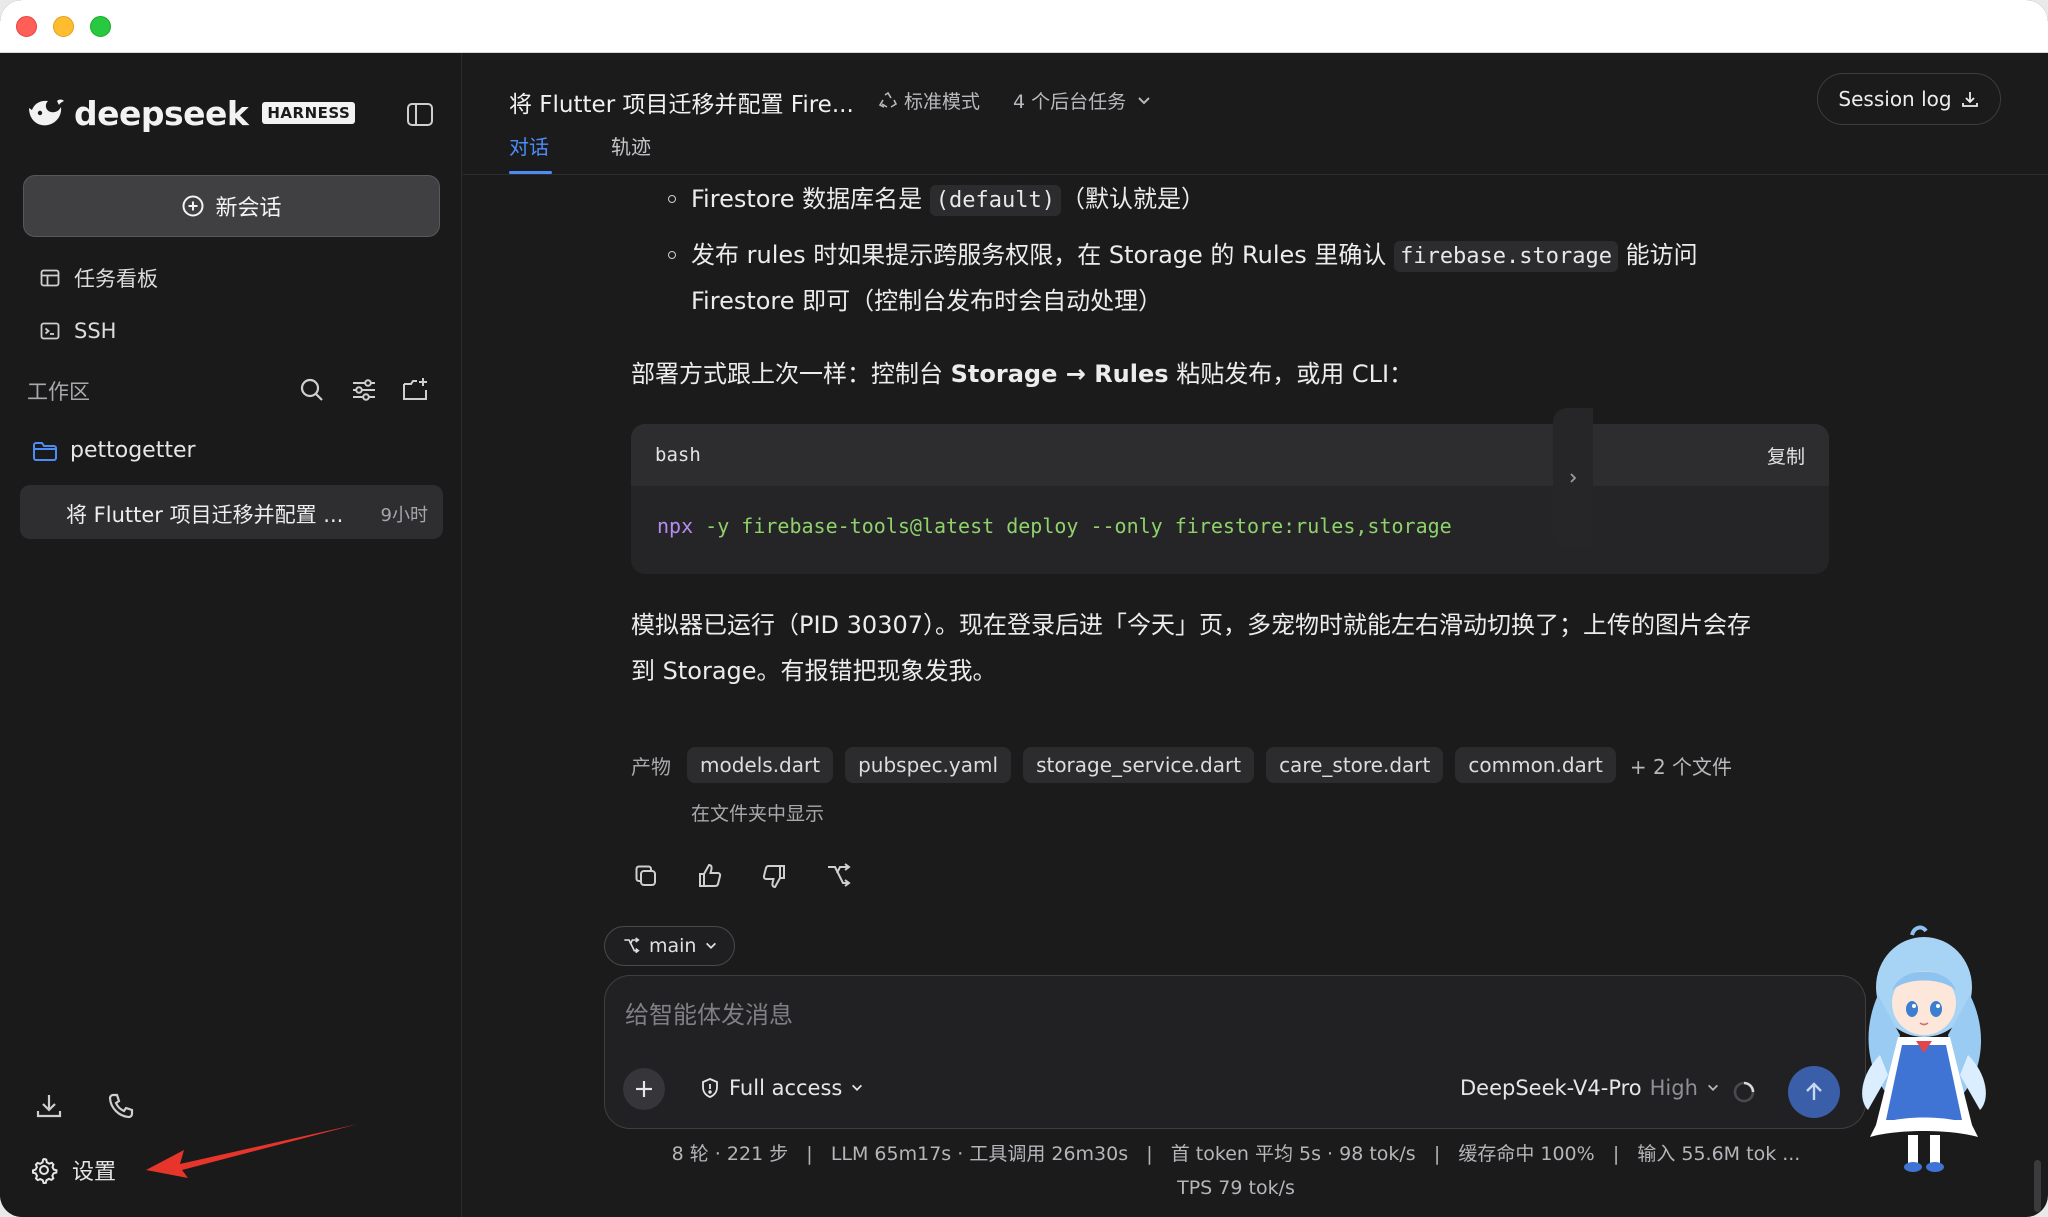 The width and height of the screenshot is (2048, 1217). What do you see at coordinates (646, 876) in the screenshot?
I see `copy-icon` at bounding box center [646, 876].